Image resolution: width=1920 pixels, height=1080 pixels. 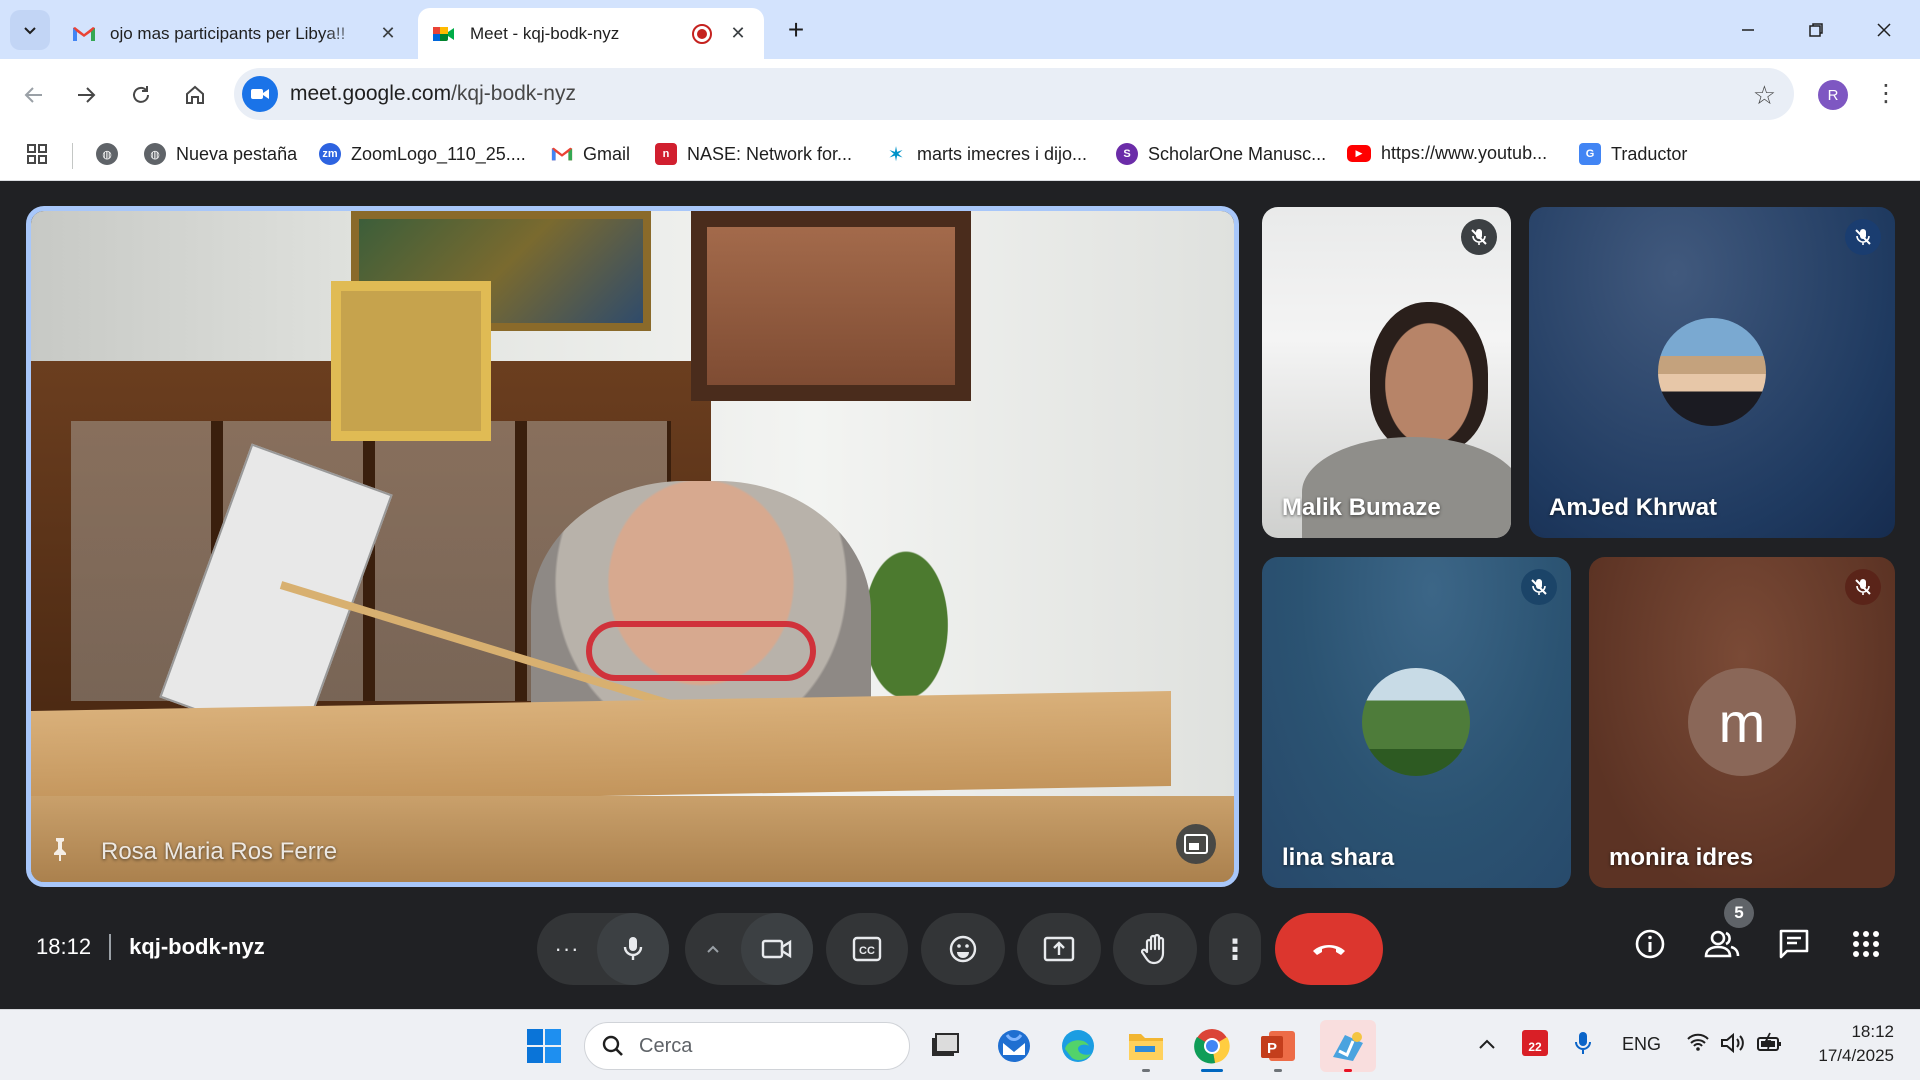 What do you see at coordinates (777, 949) in the screenshot?
I see `camera-button` at bounding box center [777, 949].